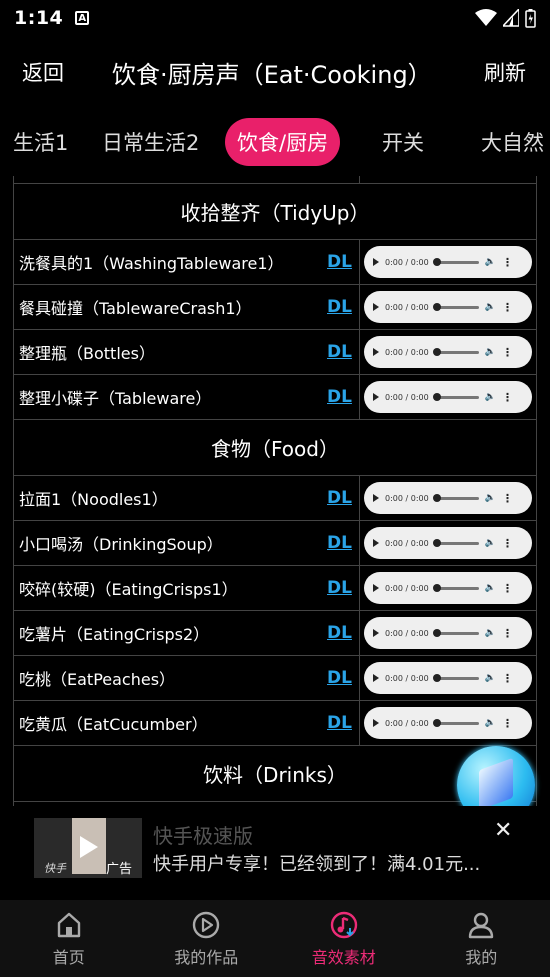 Image resolution: width=550 pixels, height=977 pixels. What do you see at coordinates (187, 633) in the screenshot?
I see `sound-label-cell: 吃薯片（EatingCrisps2） DL` at bounding box center [187, 633].